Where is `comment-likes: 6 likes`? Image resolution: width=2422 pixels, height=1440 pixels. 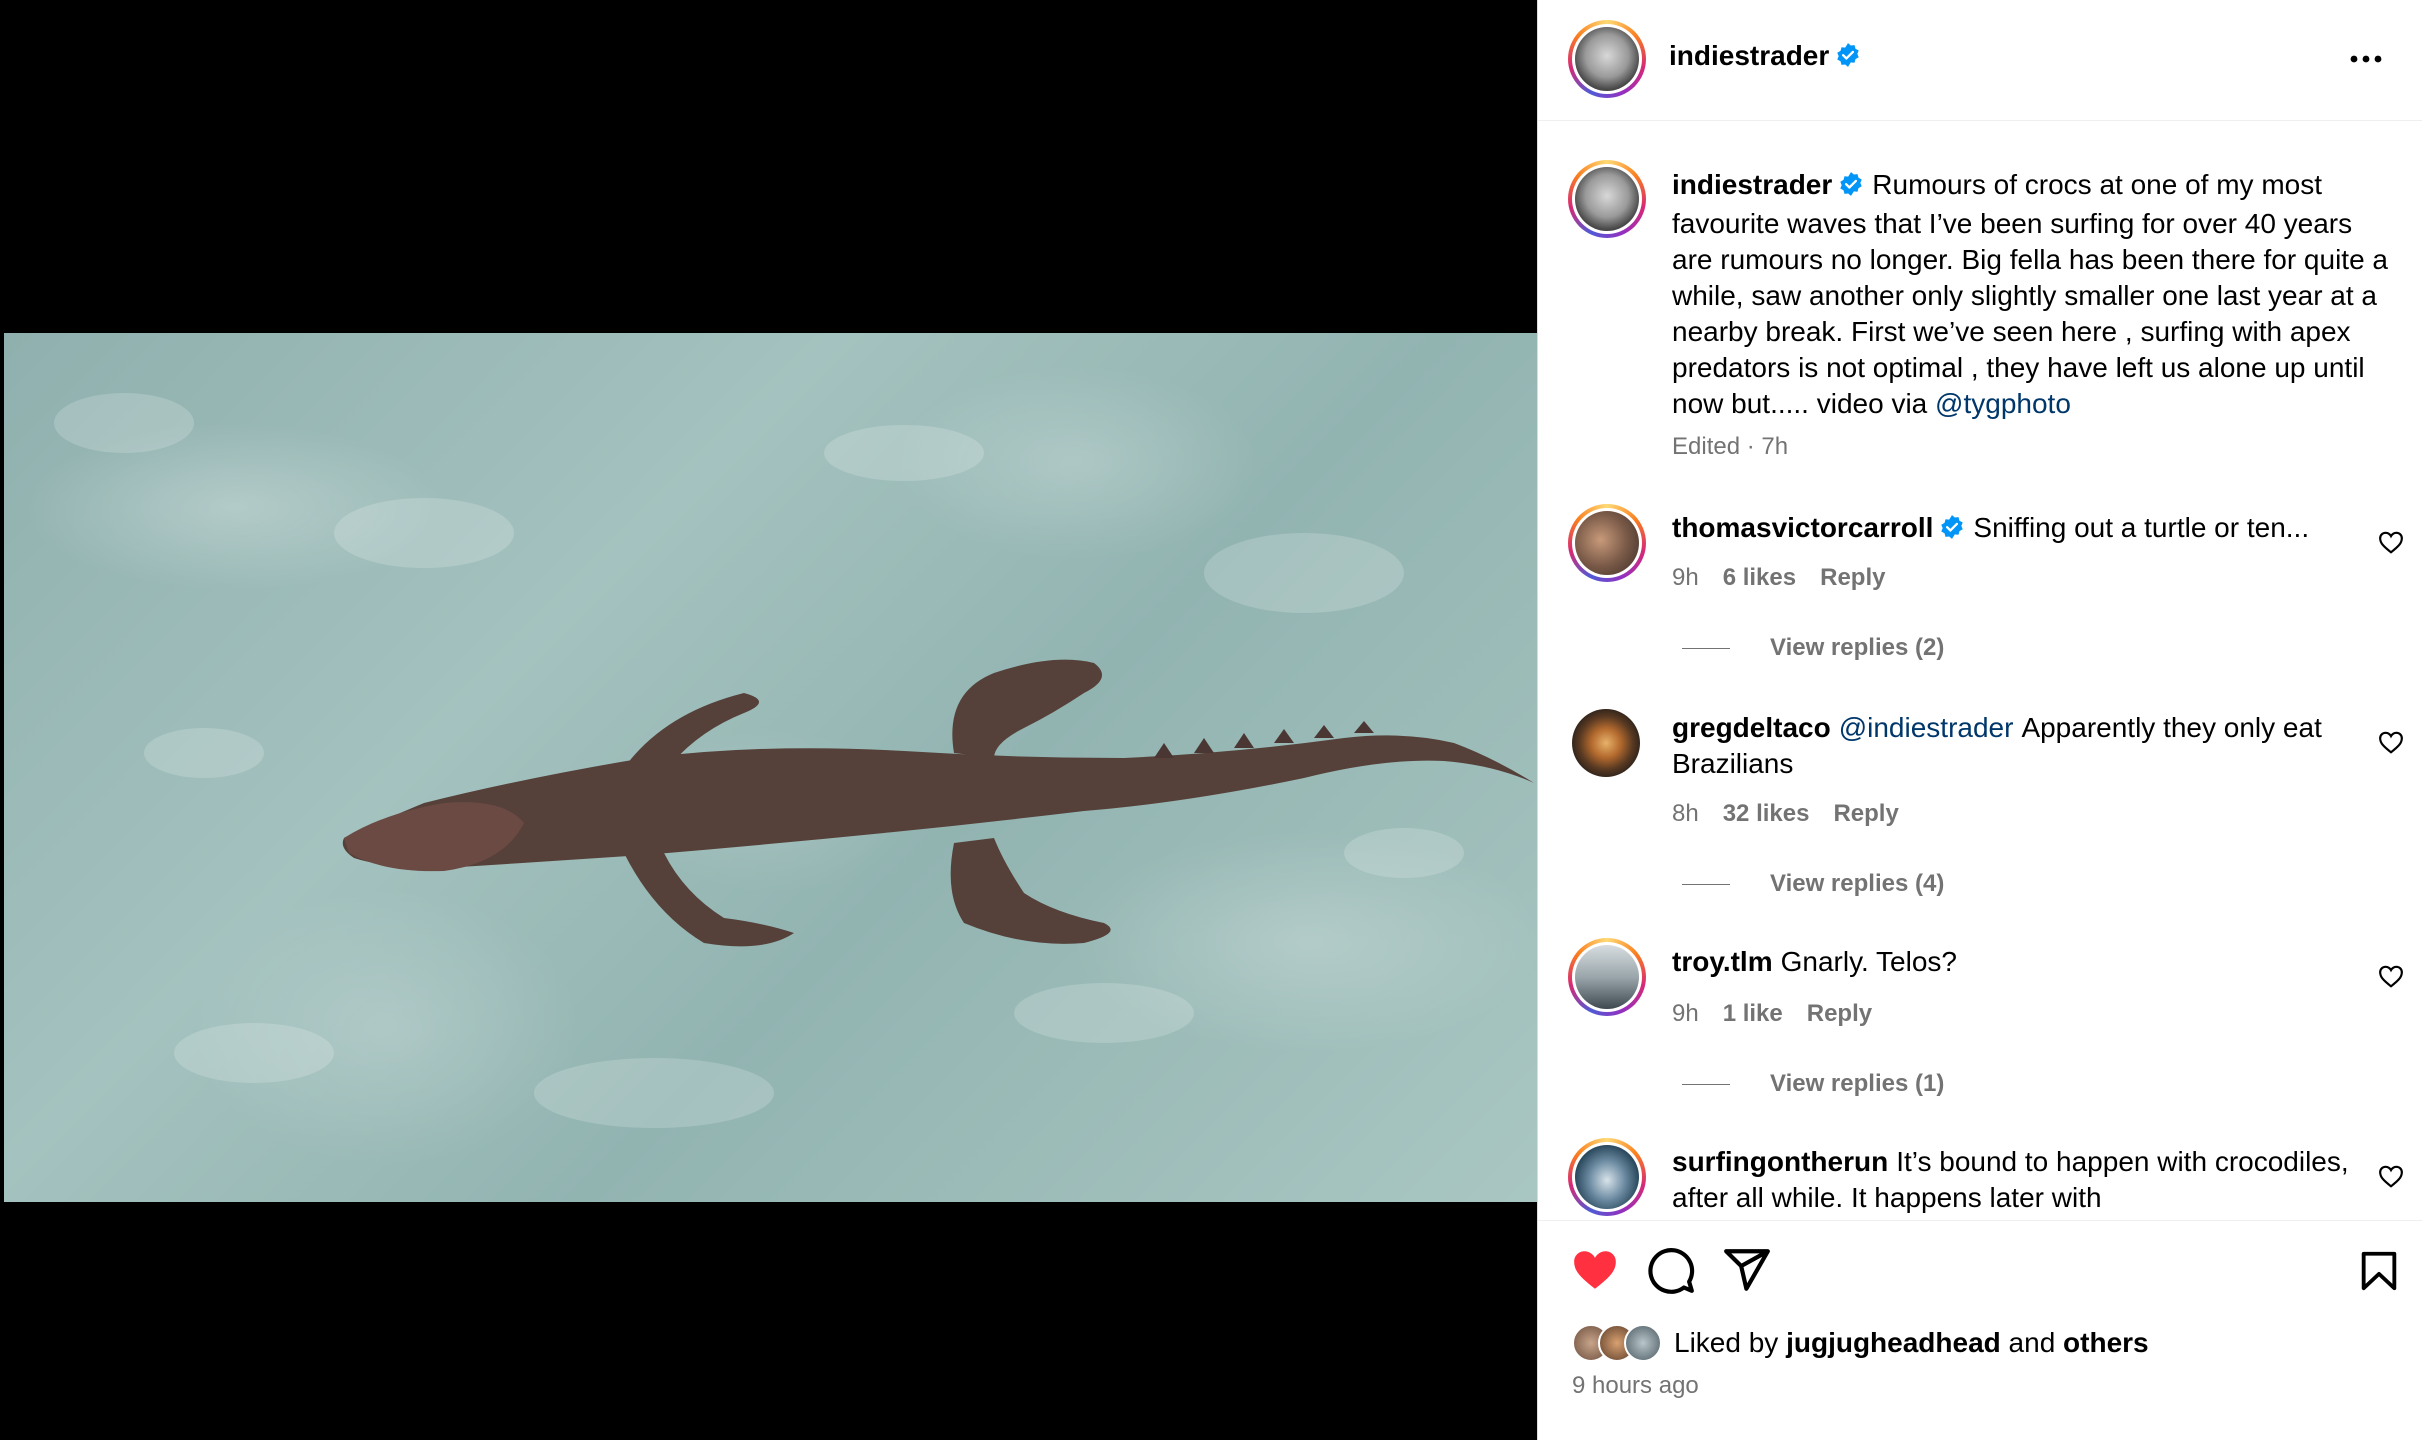
comment-likes: 6 likes is located at coordinates (1759, 578).